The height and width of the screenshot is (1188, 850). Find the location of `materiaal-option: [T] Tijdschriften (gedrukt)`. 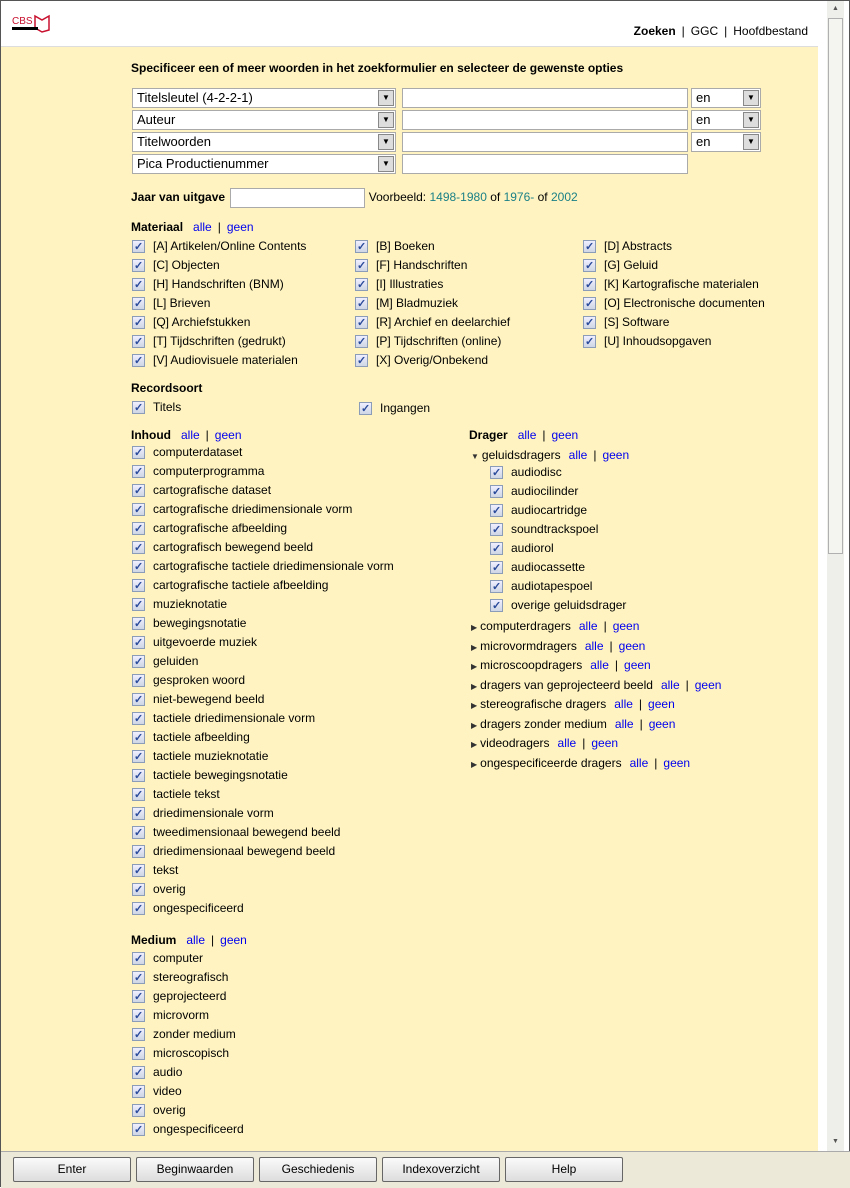

materiaal-option: [T] Tijdschriften (gedrukt) is located at coordinates (209, 342).